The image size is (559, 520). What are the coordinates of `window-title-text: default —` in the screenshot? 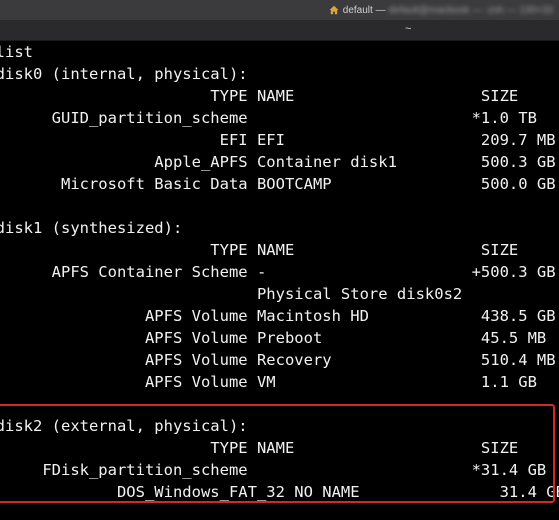 It's located at (364, 10).